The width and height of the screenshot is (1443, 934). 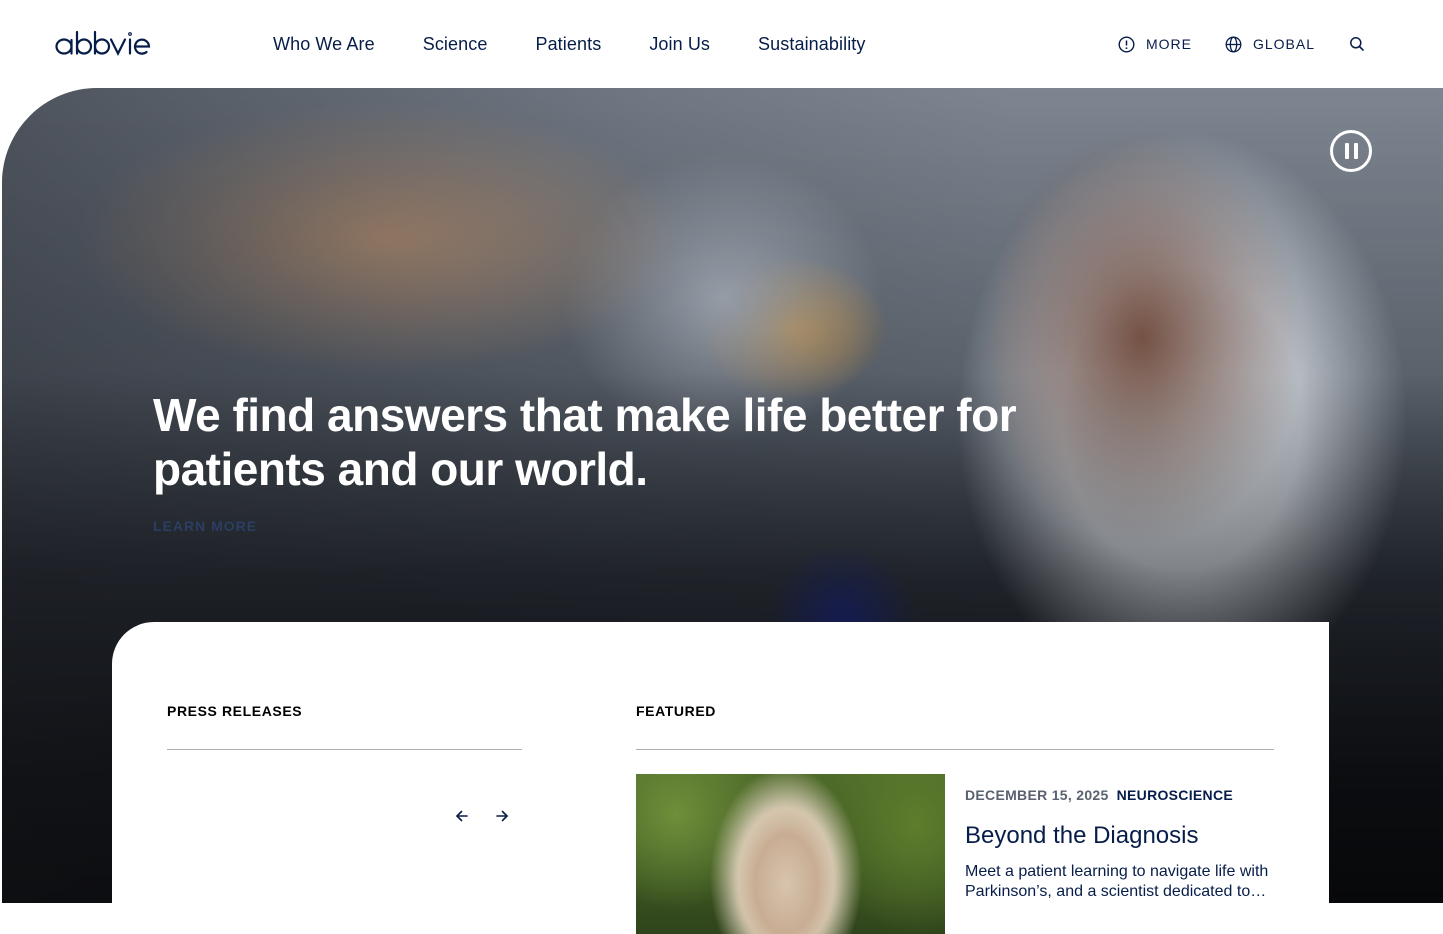 I want to click on utility-nav: MORE GLOBAL, so click(x=1225, y=44).